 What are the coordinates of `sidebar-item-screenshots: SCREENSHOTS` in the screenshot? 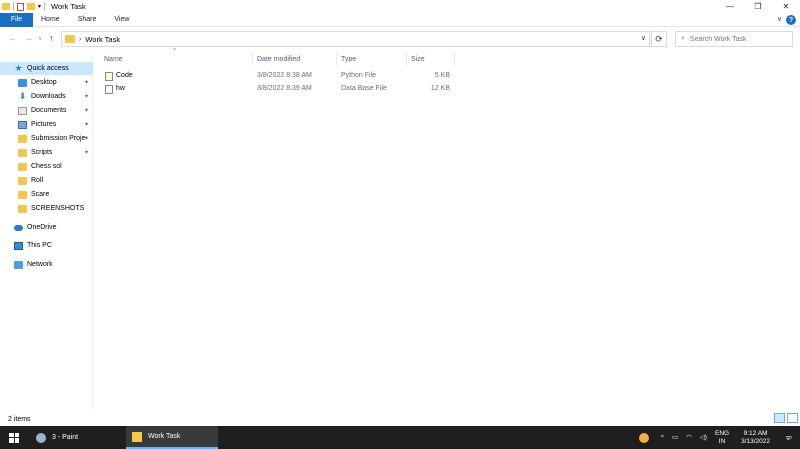 It's located at (46, 208).